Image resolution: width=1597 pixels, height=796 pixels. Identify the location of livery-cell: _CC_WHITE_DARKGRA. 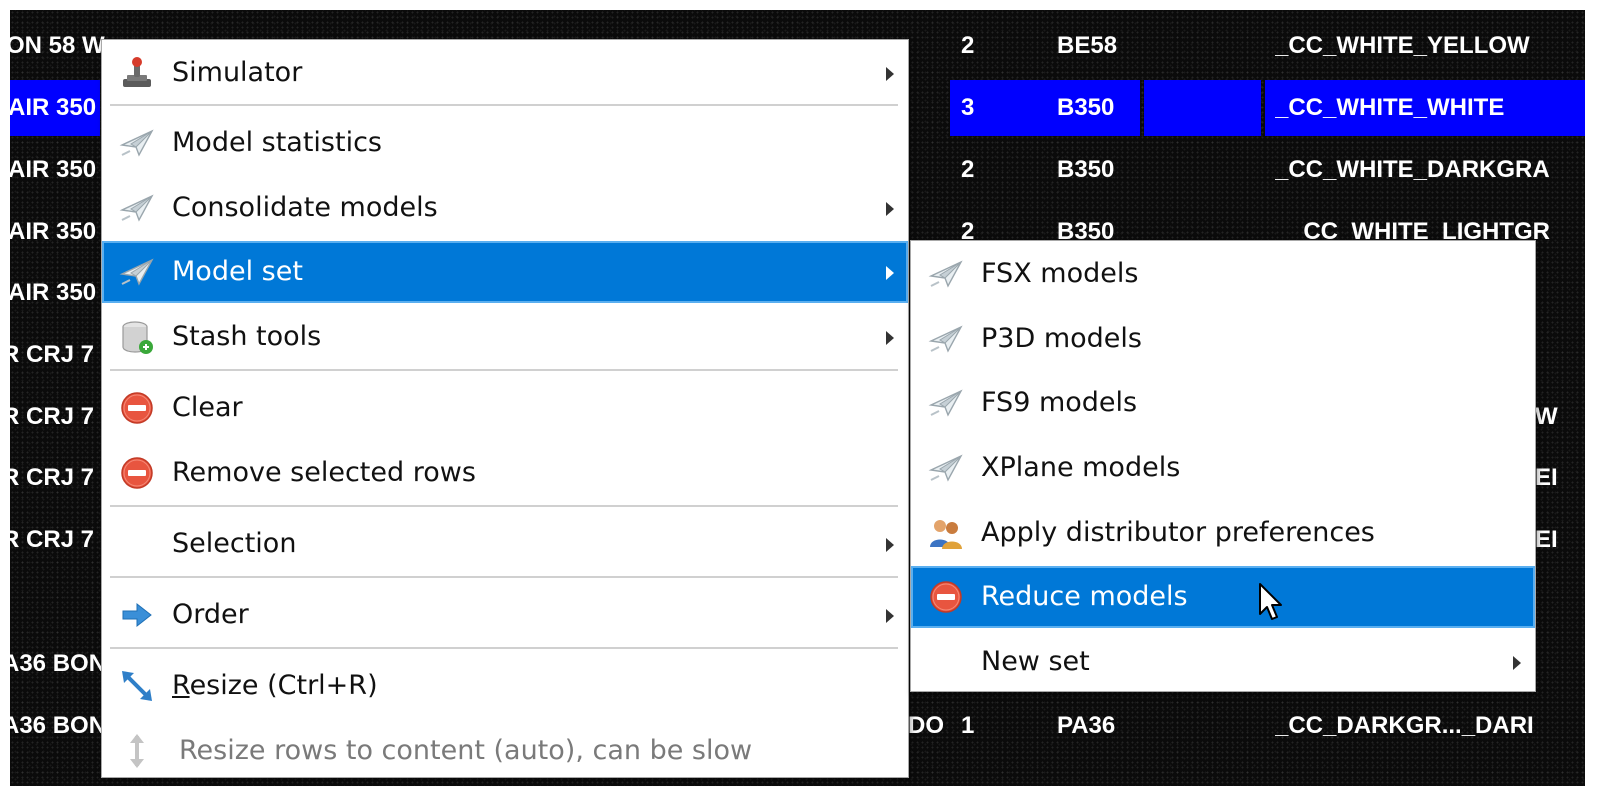
(1412, 169).